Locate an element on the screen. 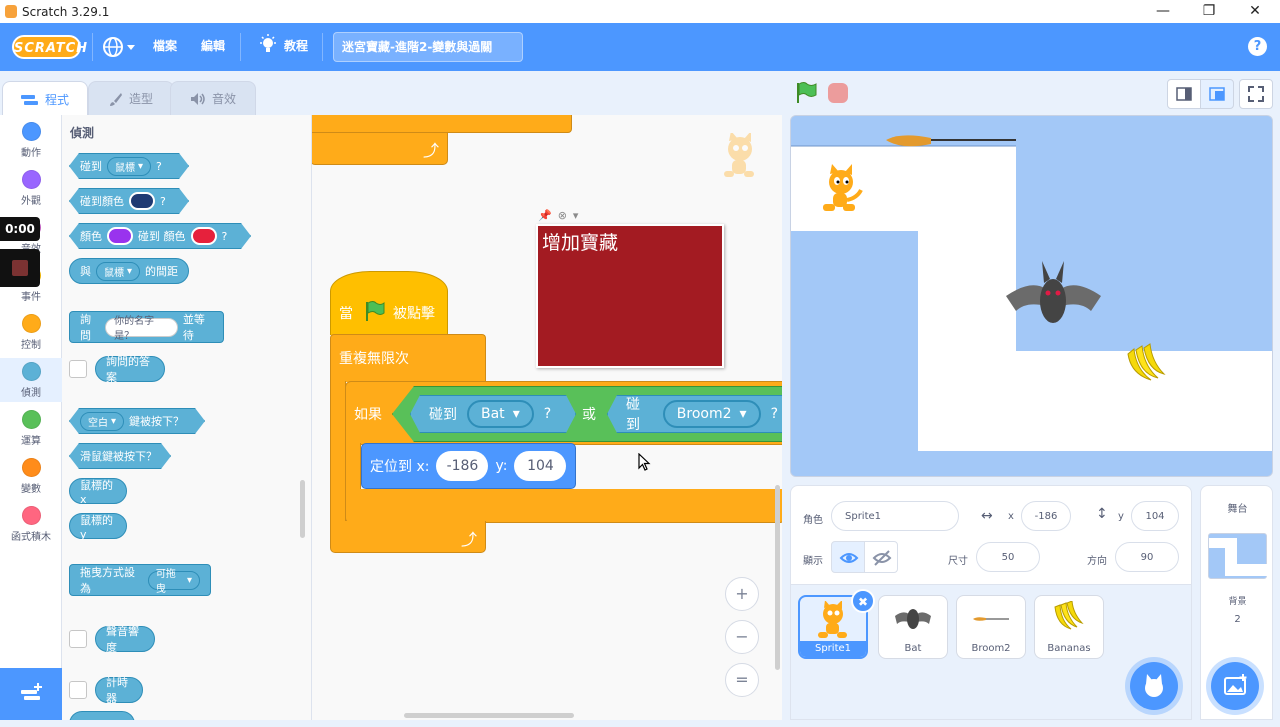 Image resolution: width=1280 pixels, height=727 pixels. block-mouse-y: 鼠標的 y is located at coordinates (98, 527).